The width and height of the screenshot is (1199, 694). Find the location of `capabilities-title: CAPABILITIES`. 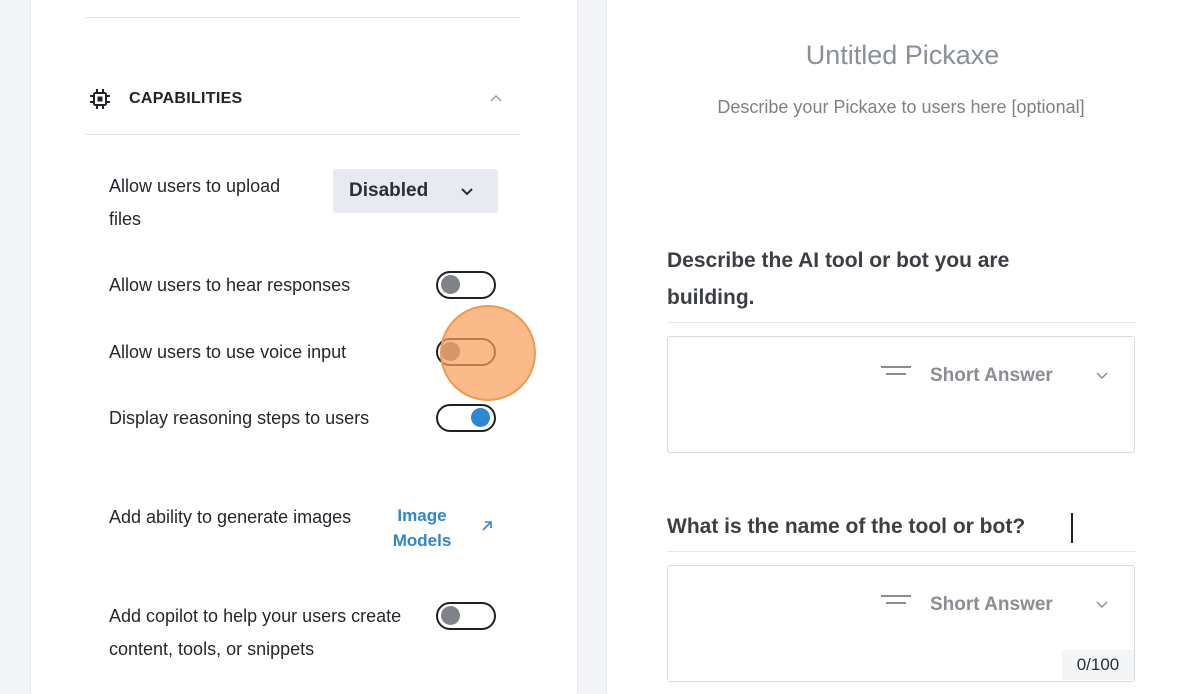

capabilities-title: CAPABILITIES is located at coordinates (186, 98).